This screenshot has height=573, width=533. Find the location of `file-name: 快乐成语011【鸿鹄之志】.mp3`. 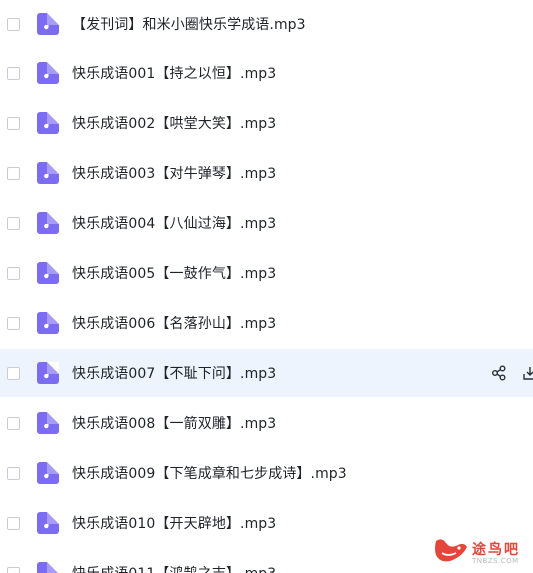

file-name: 快乐成语011【鸿鹄之志】.mp3 is located at coordinates (174, 568).